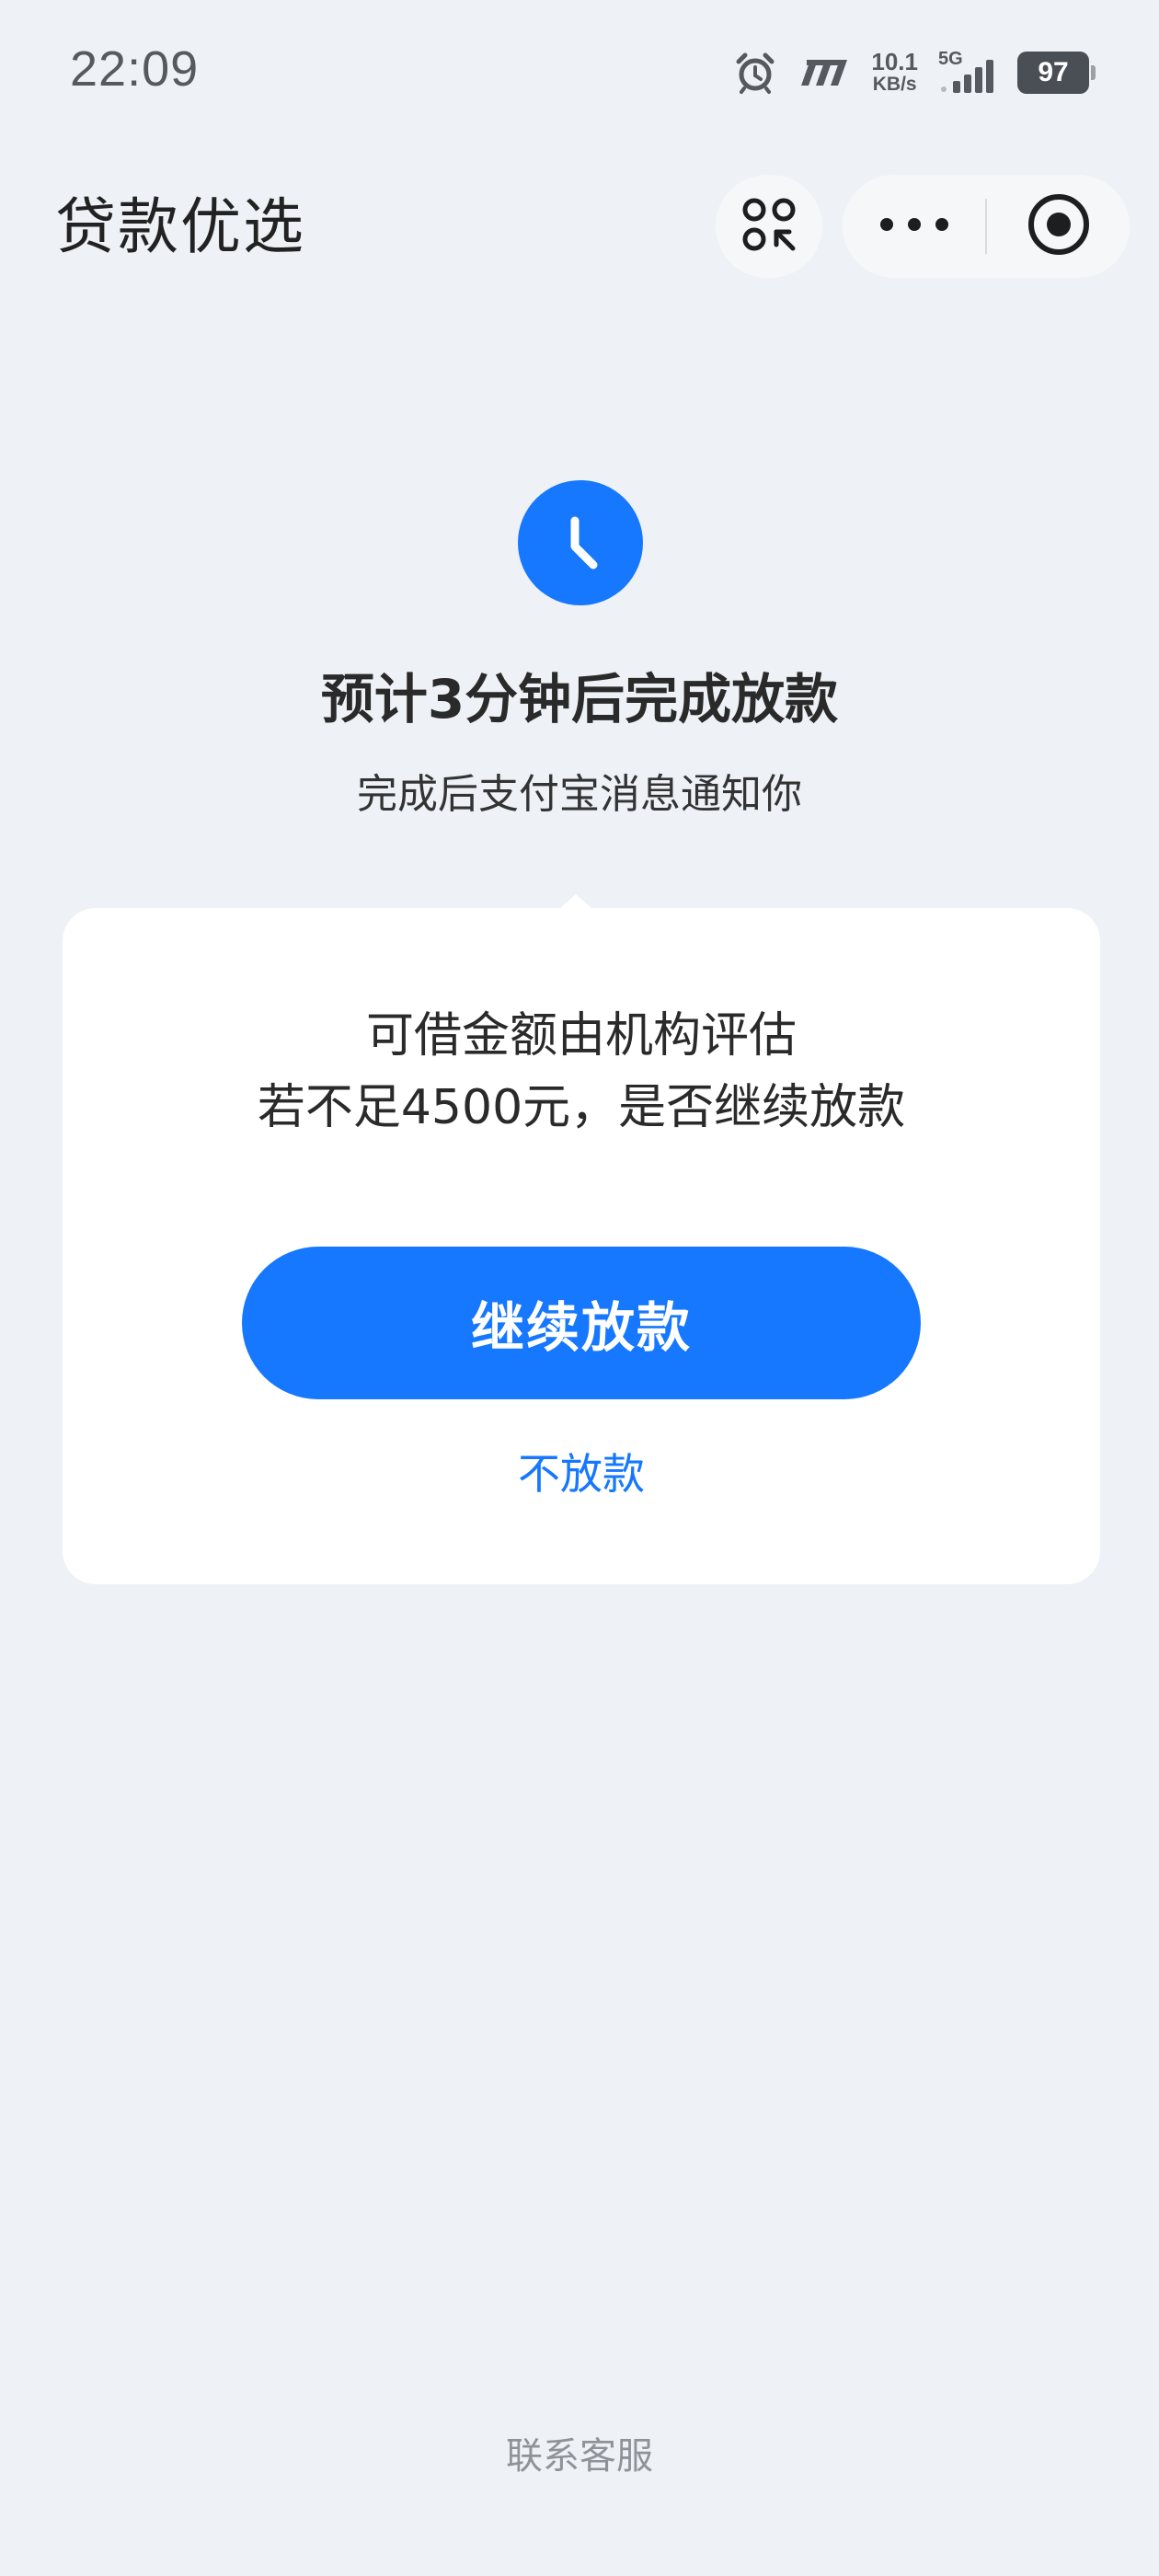  What do you see at coordinates (970, 72) in the screenshot?
I see `signal-icon: 5G` at bounding box center [970, 72].